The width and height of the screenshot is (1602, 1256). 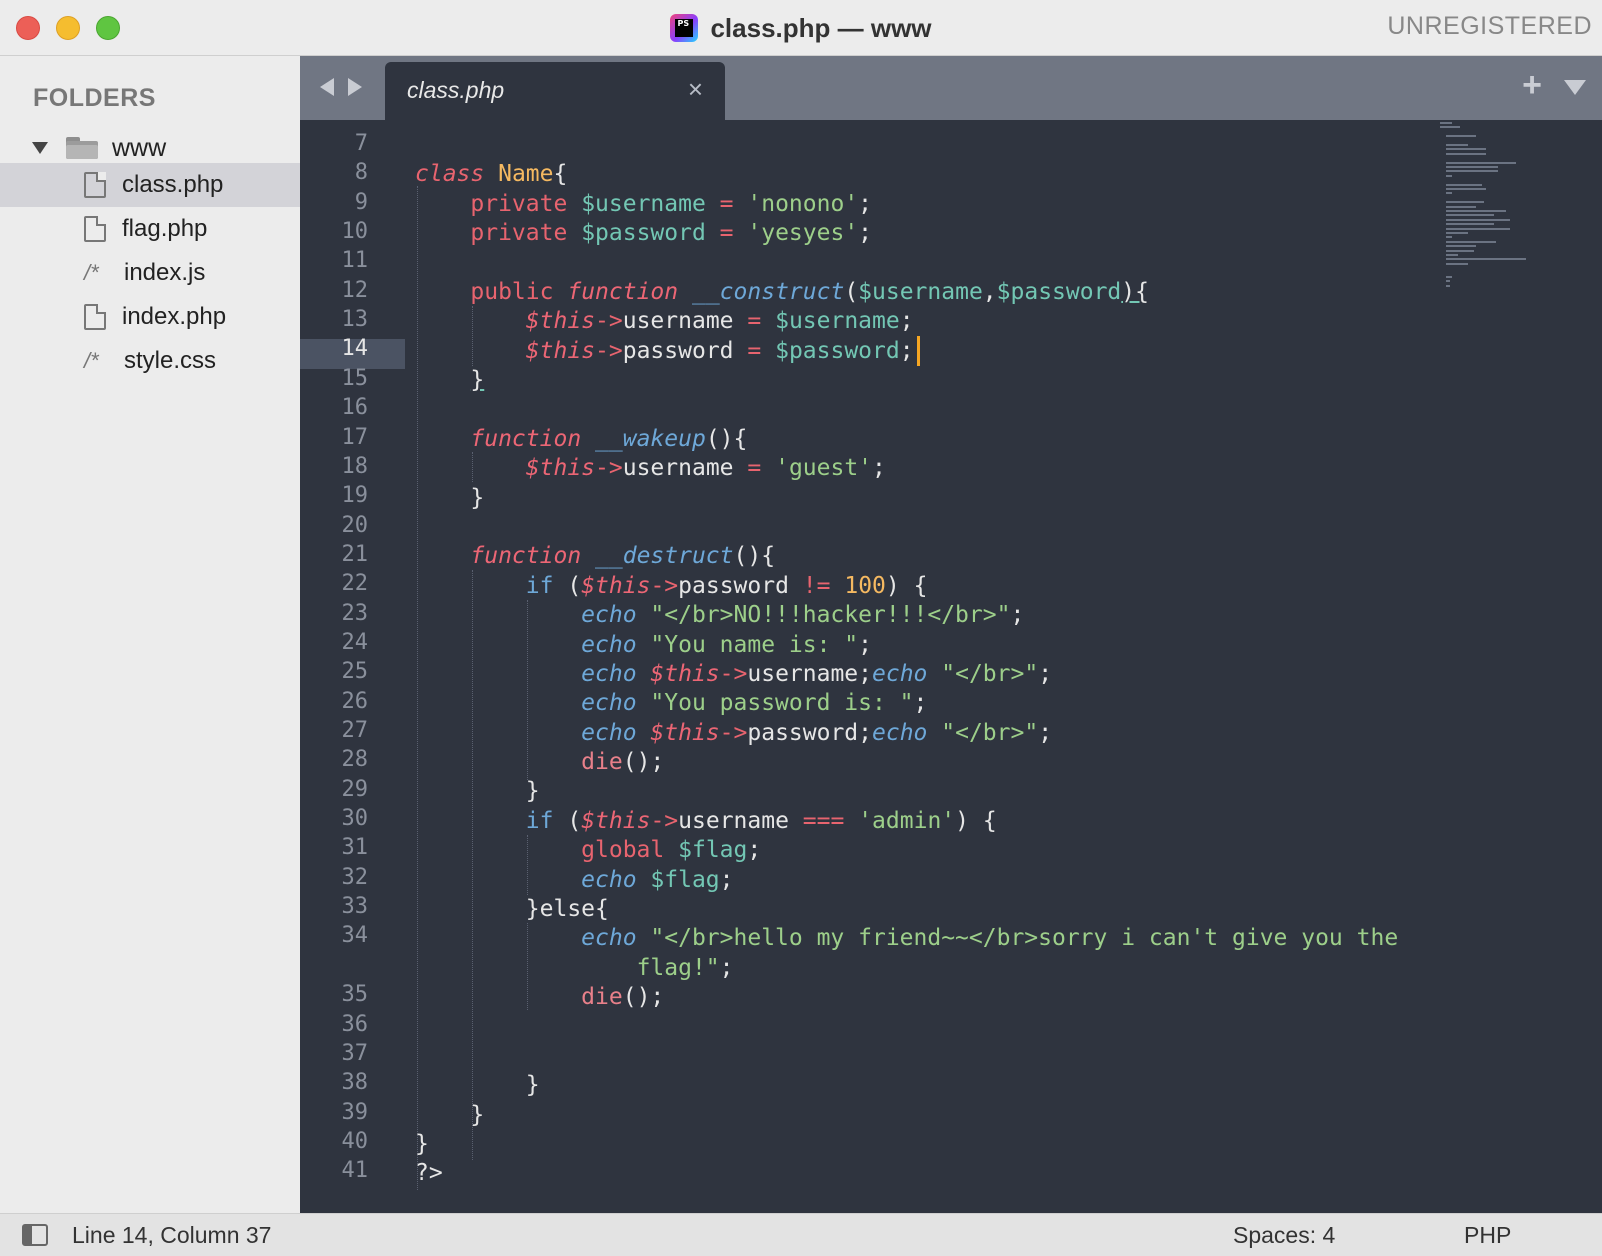 What do you see at coordinates (477, 1115) in the screenshot?
I see `code-line-39: }` at bounding box center [477, 1115].